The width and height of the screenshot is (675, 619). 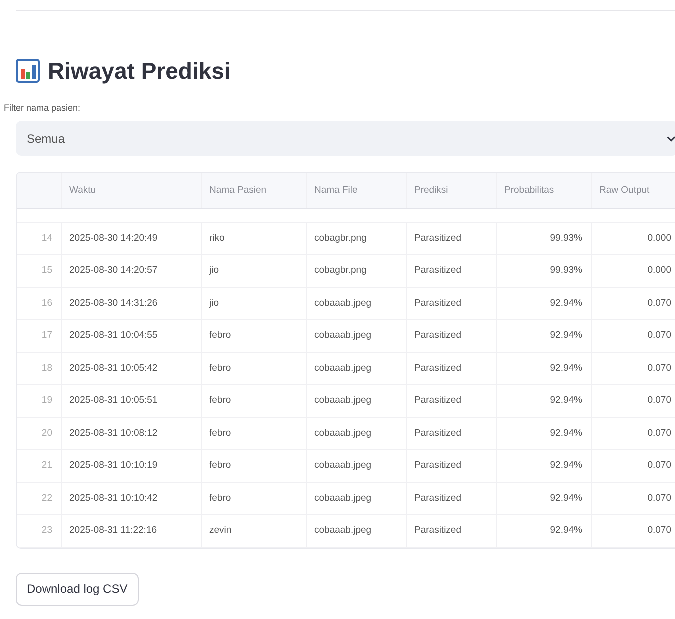 What do you see at coordinates (39, 530) in the screenshot?
I see `row-index: 23` at bounding box center [39, 530].